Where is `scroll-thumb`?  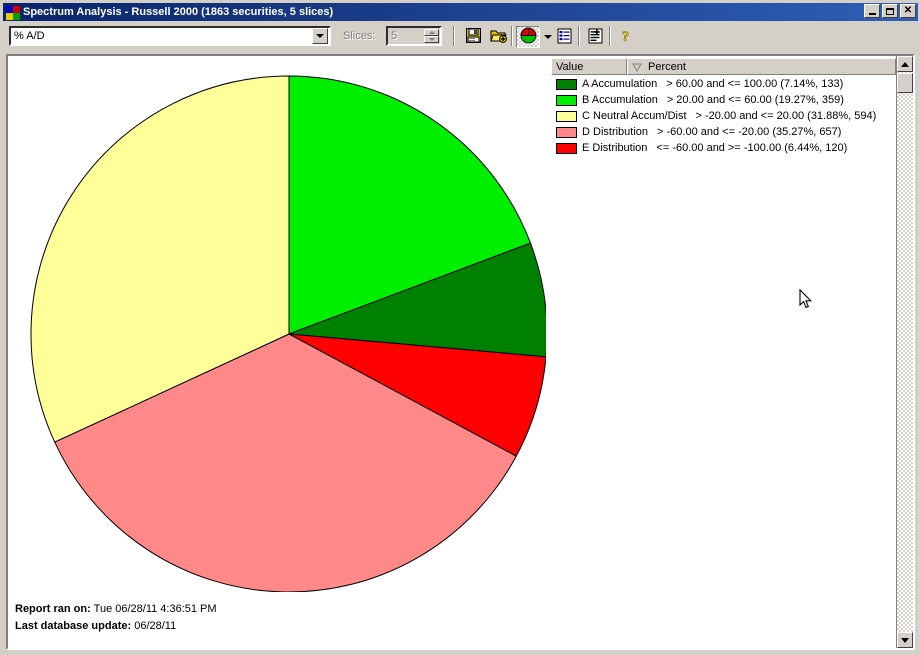
scroll-thumb is located at coordinates (905, 83).